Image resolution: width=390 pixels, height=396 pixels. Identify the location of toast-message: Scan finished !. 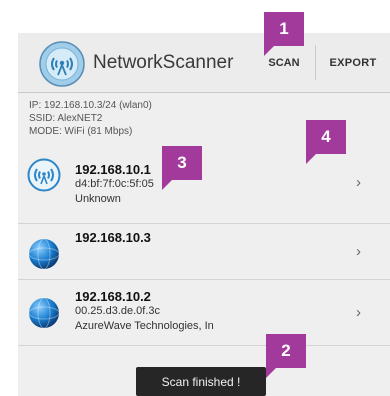
(201, 381).